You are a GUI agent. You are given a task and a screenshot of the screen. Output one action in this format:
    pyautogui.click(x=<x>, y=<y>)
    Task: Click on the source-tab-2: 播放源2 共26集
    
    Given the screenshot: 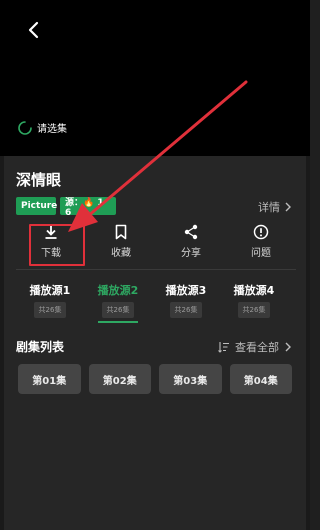 What is the action you would take?
    pyautogui.click(x=118, y=302)
    